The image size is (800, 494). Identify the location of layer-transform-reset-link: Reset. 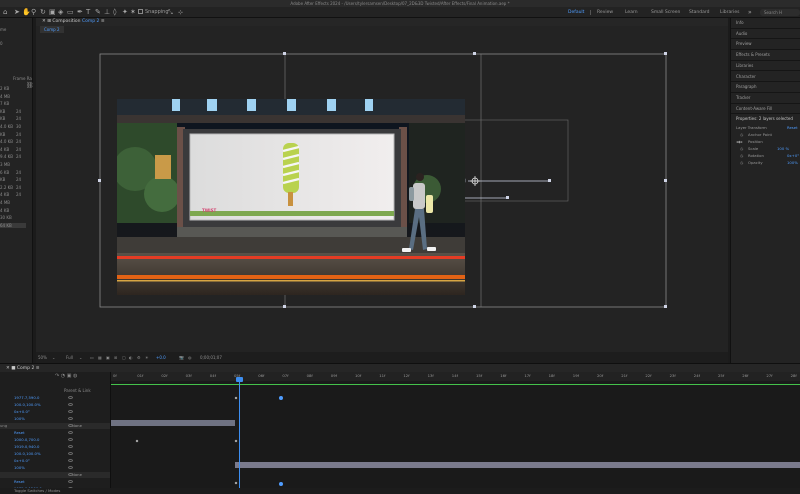
(792, 127).